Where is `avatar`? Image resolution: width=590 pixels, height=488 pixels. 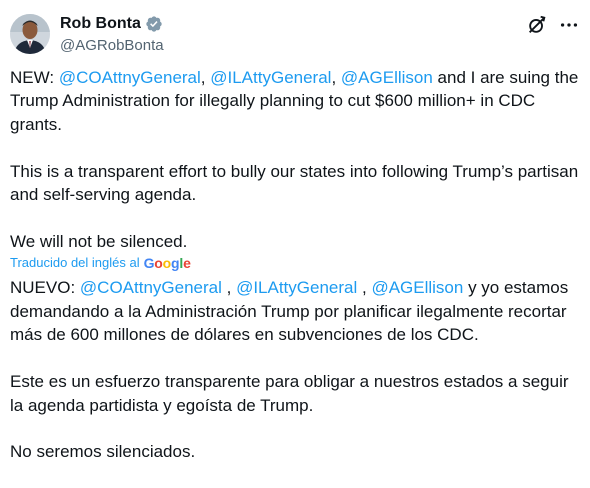 avatar is located at coordinates (30, 34).